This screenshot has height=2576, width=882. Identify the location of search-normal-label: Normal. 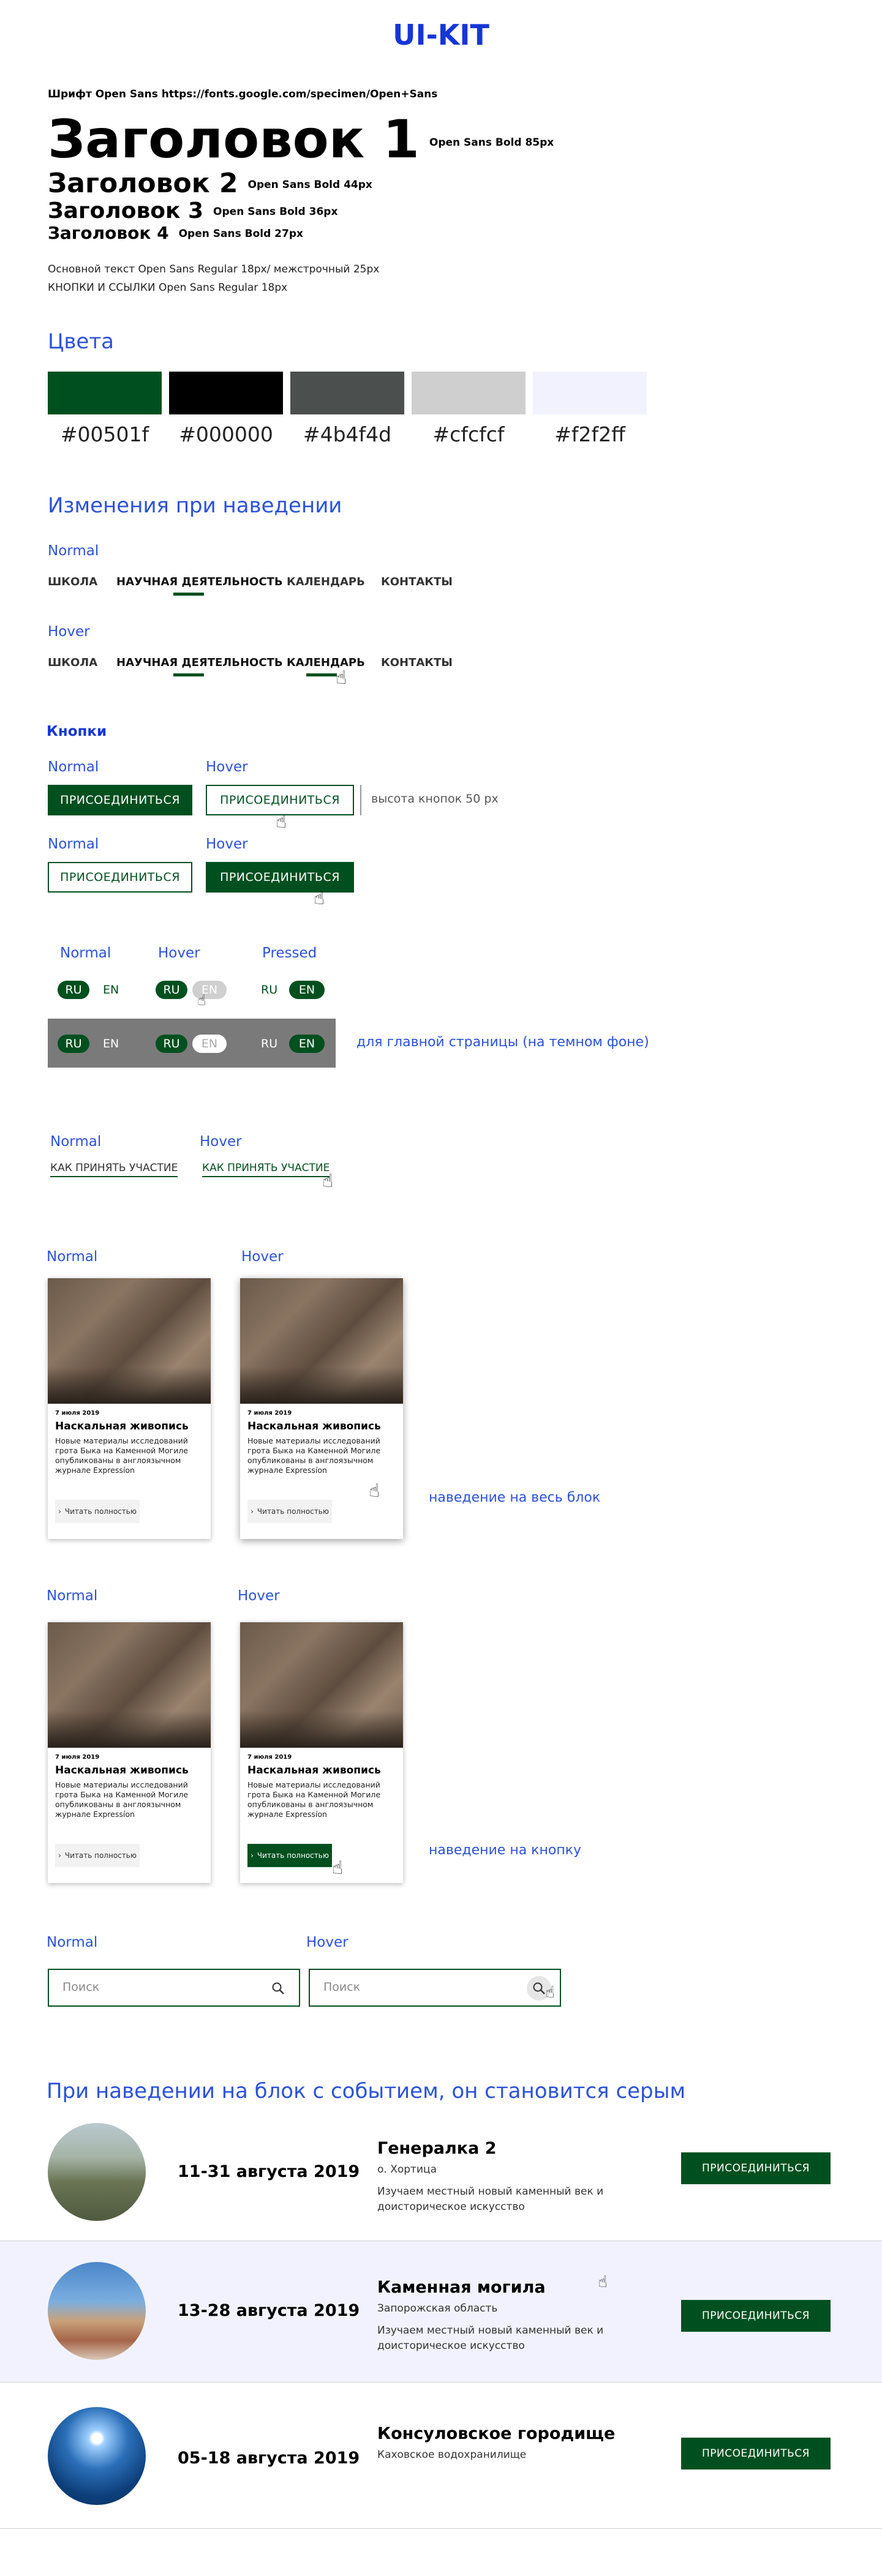
(72, 1942).